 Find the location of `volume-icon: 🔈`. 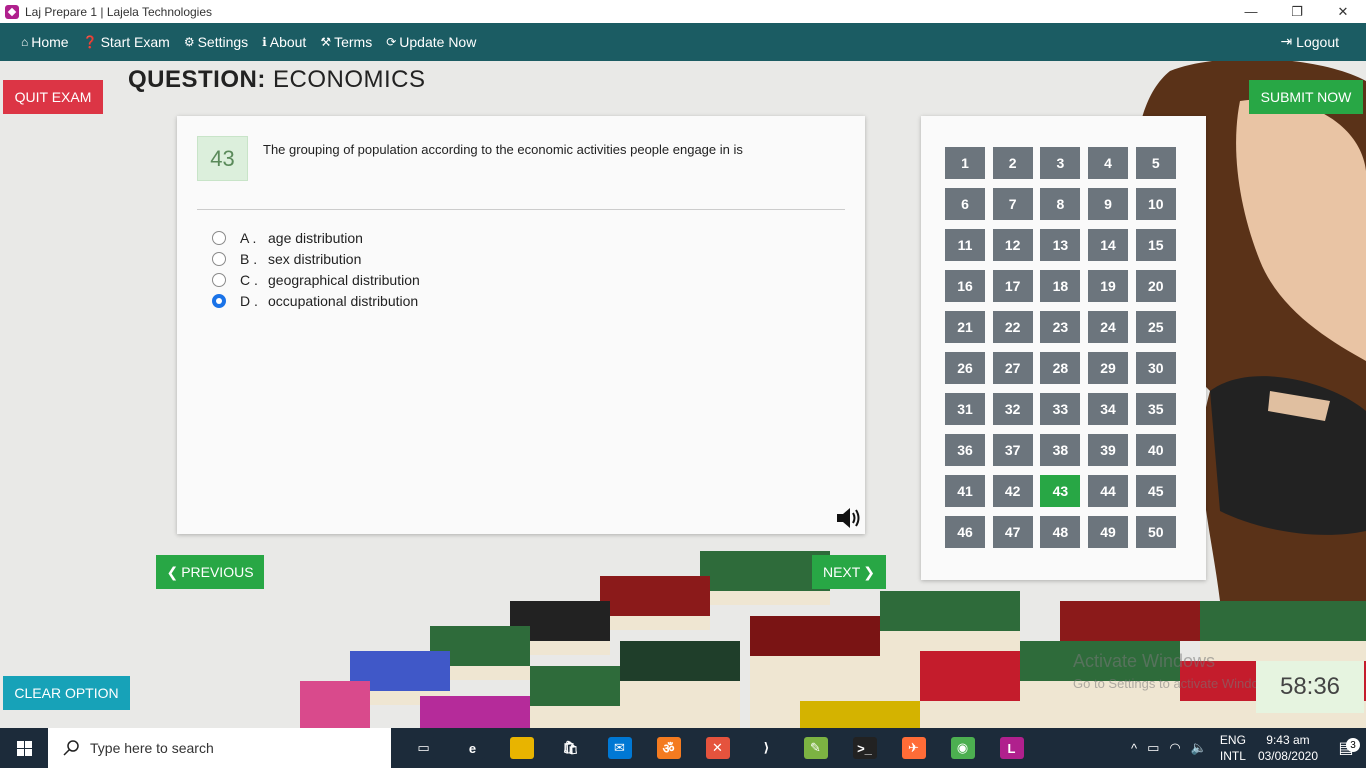

volume-icon: 🔈 is located at coordinates (1199, 748).